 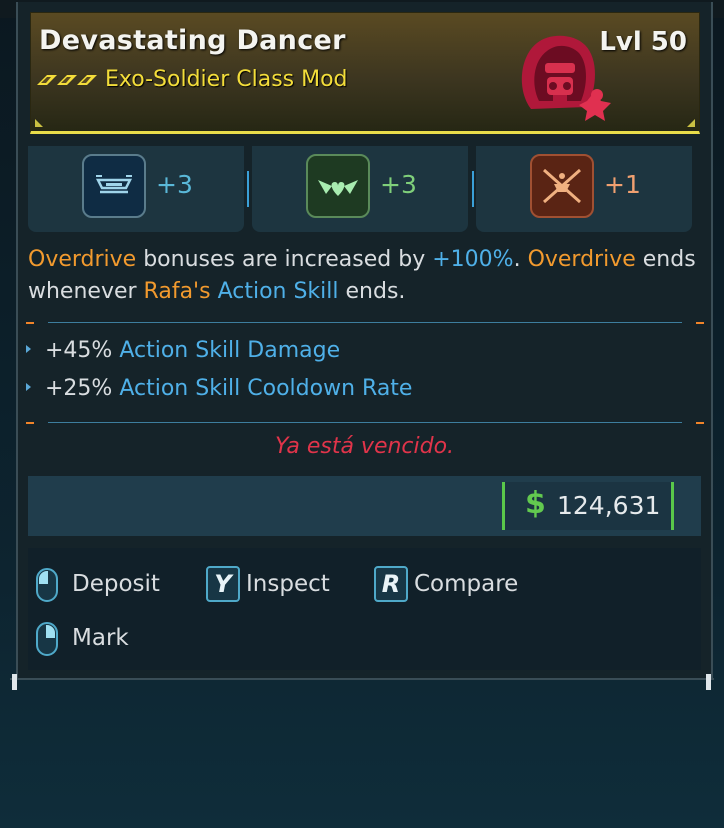 I want to click on keyword: Action Skill, so click(x=278, y=291).